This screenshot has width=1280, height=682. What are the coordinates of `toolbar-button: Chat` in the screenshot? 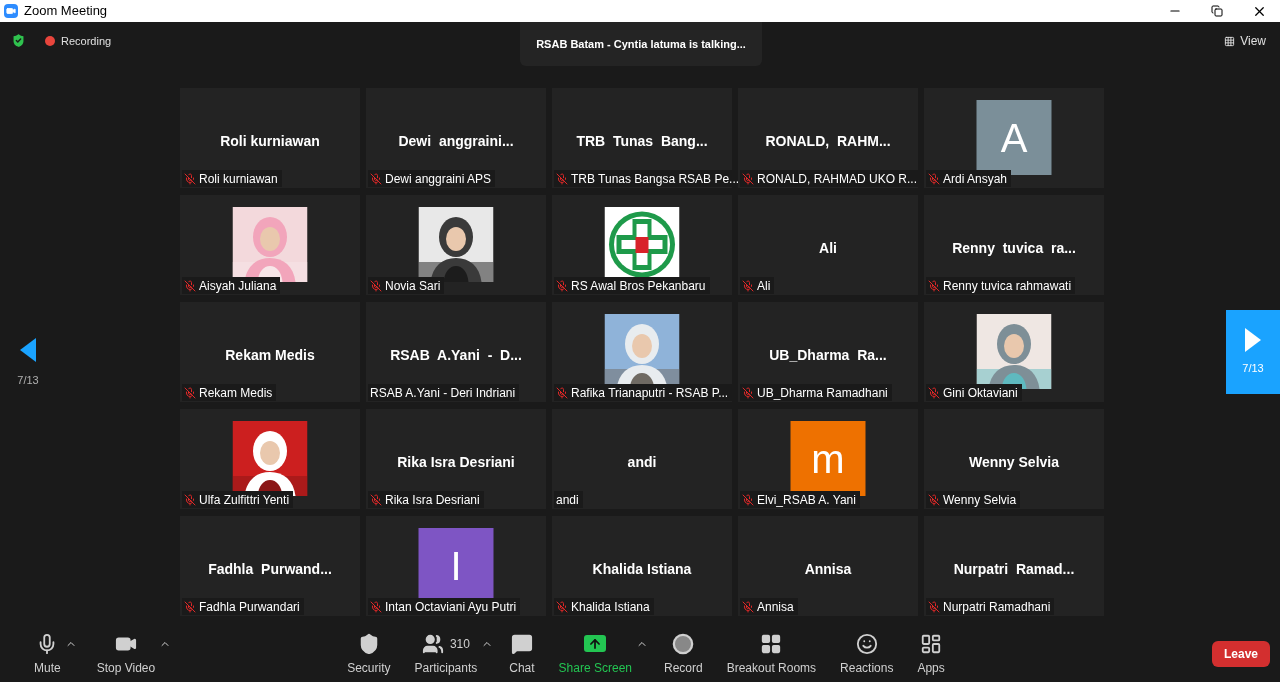 It's located at (522, 654).